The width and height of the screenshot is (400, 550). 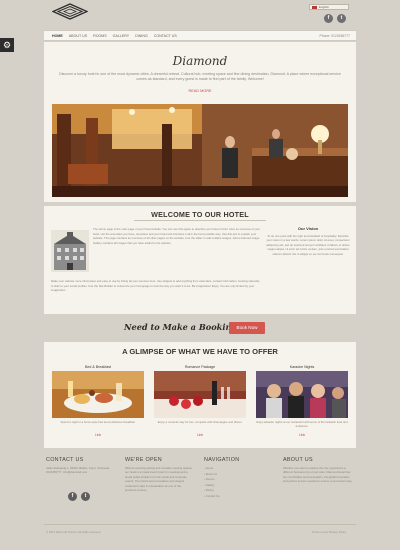 What do you see at coordinates (200, 91) in the screenshot?
I see `hero-read-more-link: READ MORE` at bounding box center [200, 91].